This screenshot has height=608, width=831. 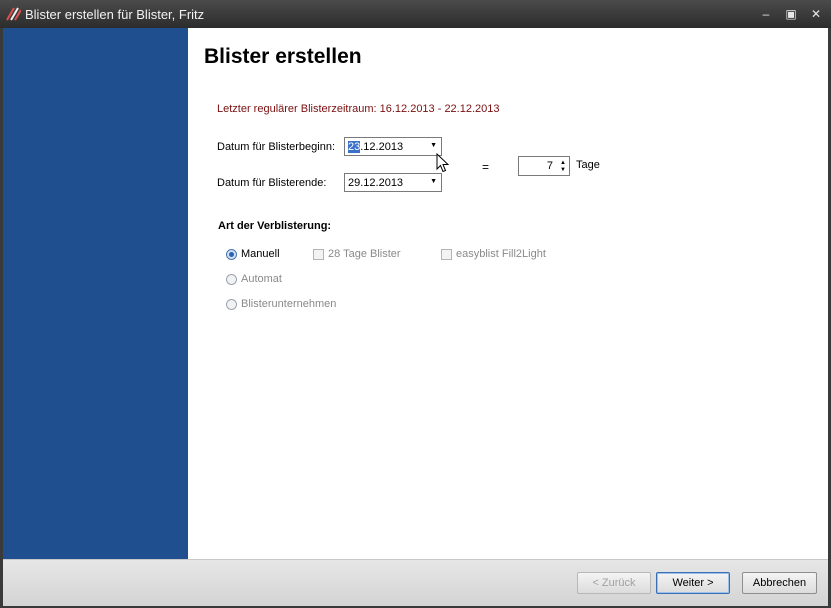 I want to click on minimize-button: –, so click(x=766, y=14).